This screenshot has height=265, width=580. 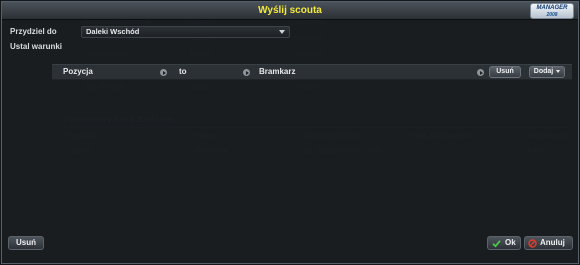 I want to click on condition-row: Pozycja to Bramkarz Usuń Dodaj, so click(x=312, y=72).